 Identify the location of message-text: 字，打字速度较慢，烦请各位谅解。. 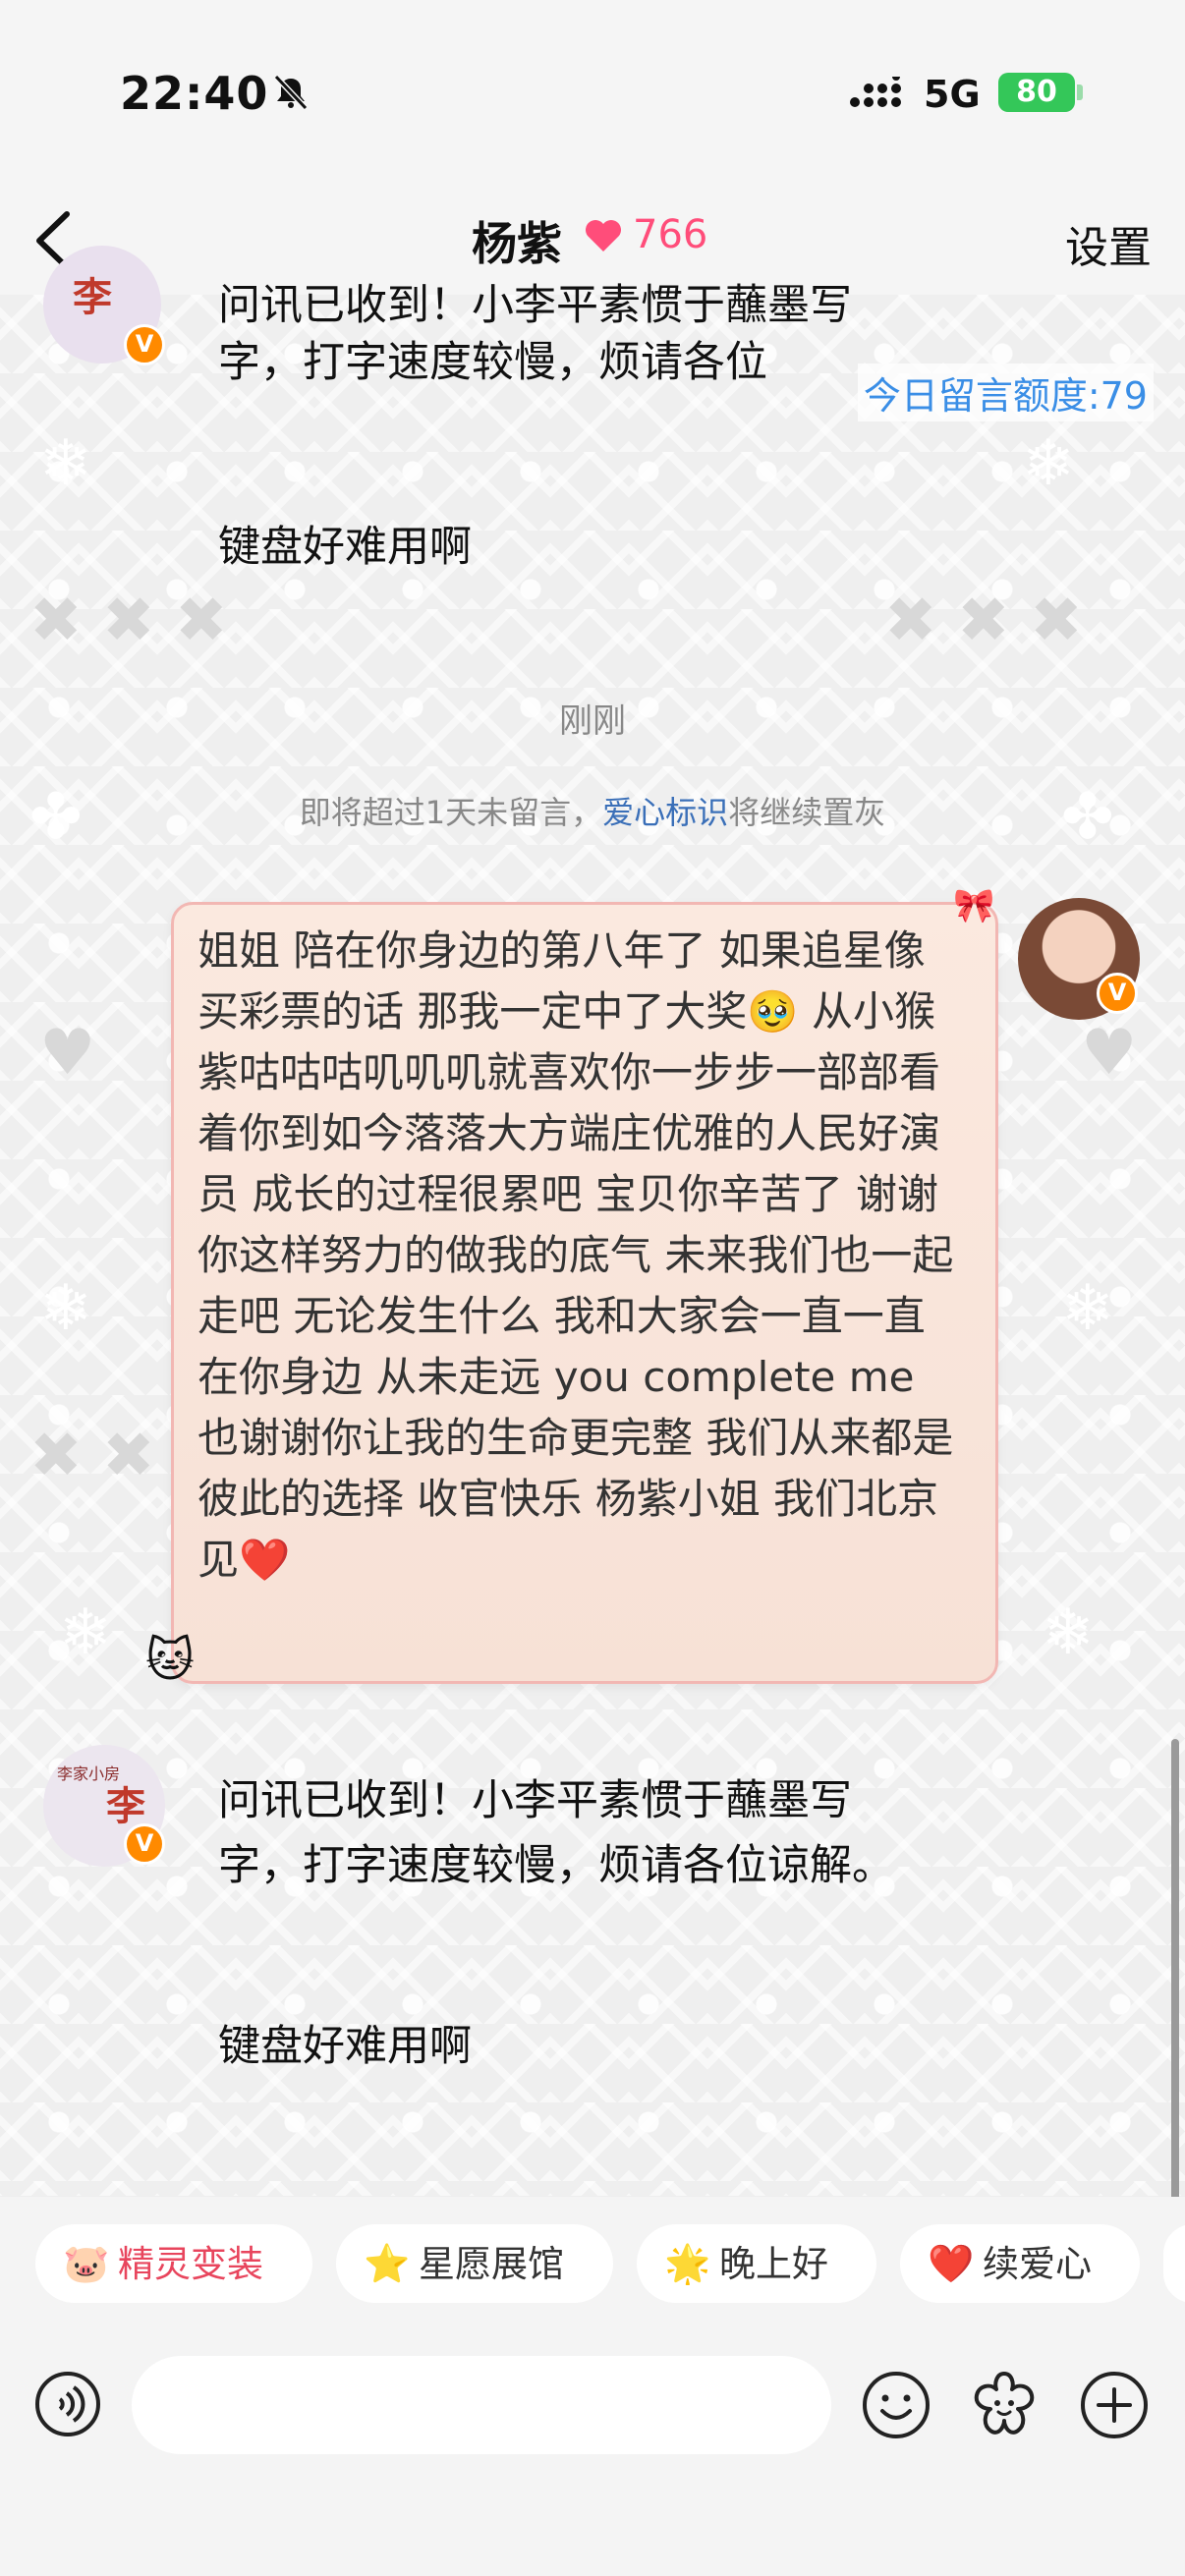
(556, 1865).